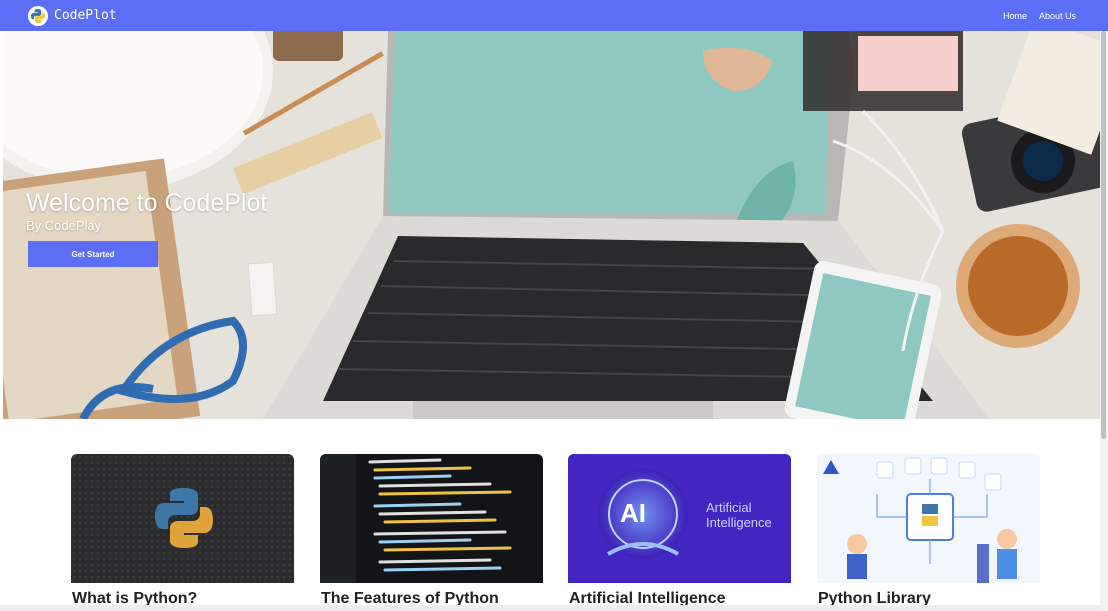  I want to click on nav-link-home: Home, so click(1015, 16).